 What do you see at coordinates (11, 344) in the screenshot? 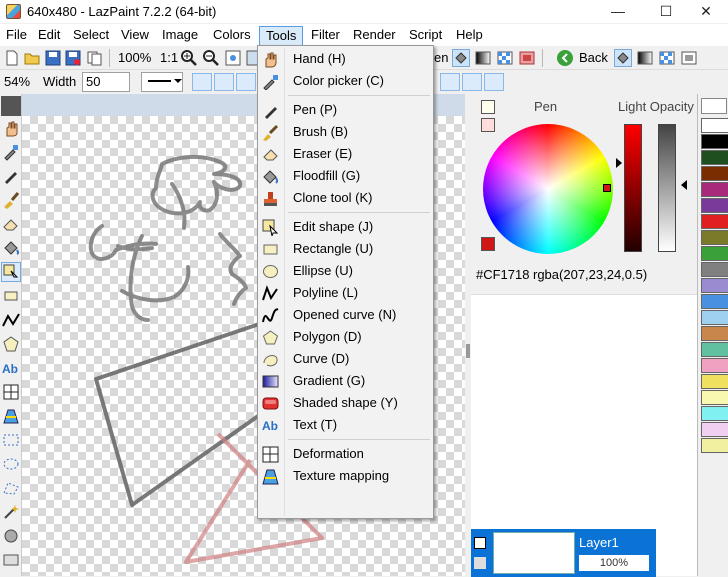
I see `polygon-tool-icon` at bounding box center [11, 344].